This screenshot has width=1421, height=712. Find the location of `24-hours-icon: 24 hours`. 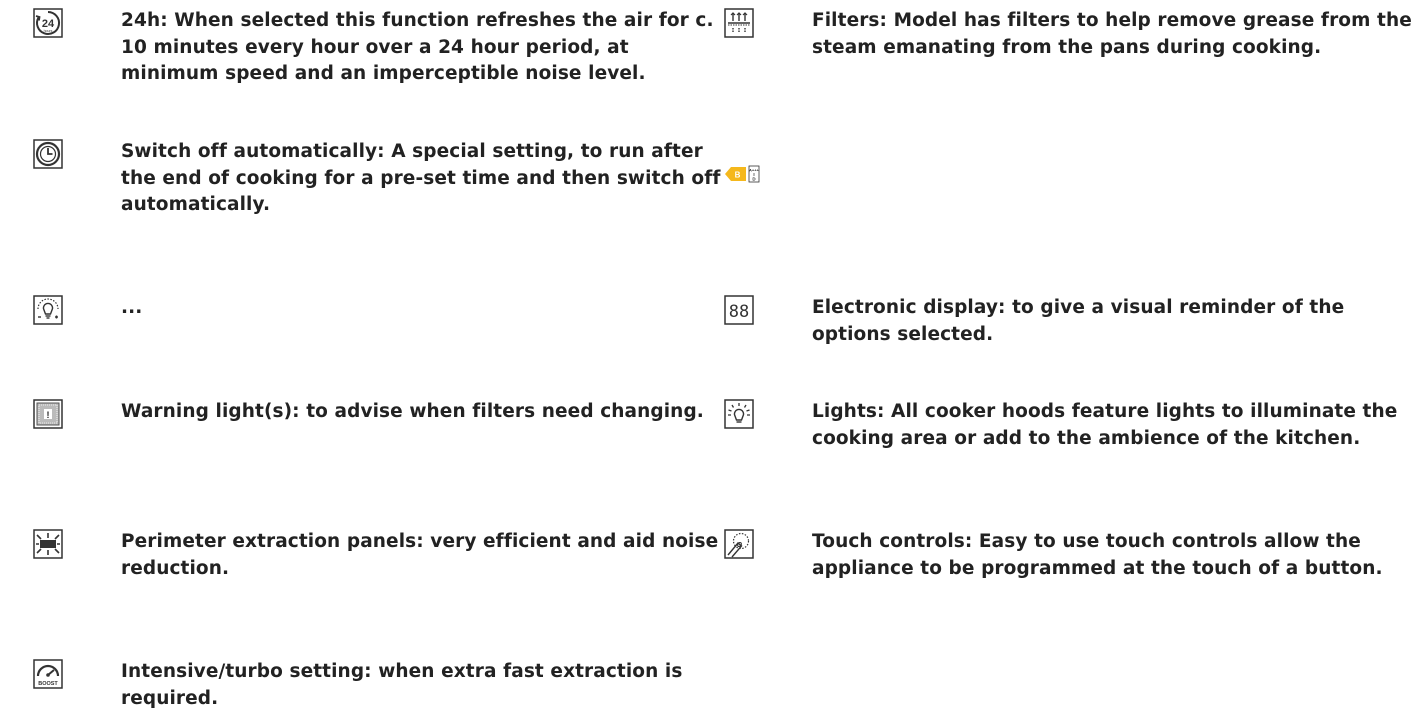

24-hours-icon: 24 hours is located at coordinates (48, 23).